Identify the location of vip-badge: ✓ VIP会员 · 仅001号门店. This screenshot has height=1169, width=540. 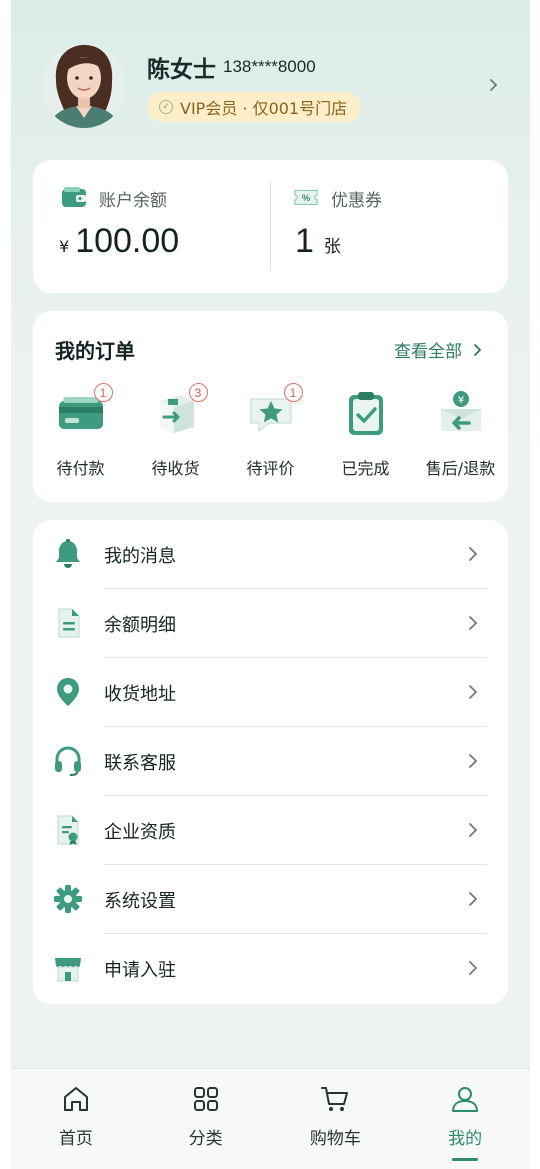
(254, 107).